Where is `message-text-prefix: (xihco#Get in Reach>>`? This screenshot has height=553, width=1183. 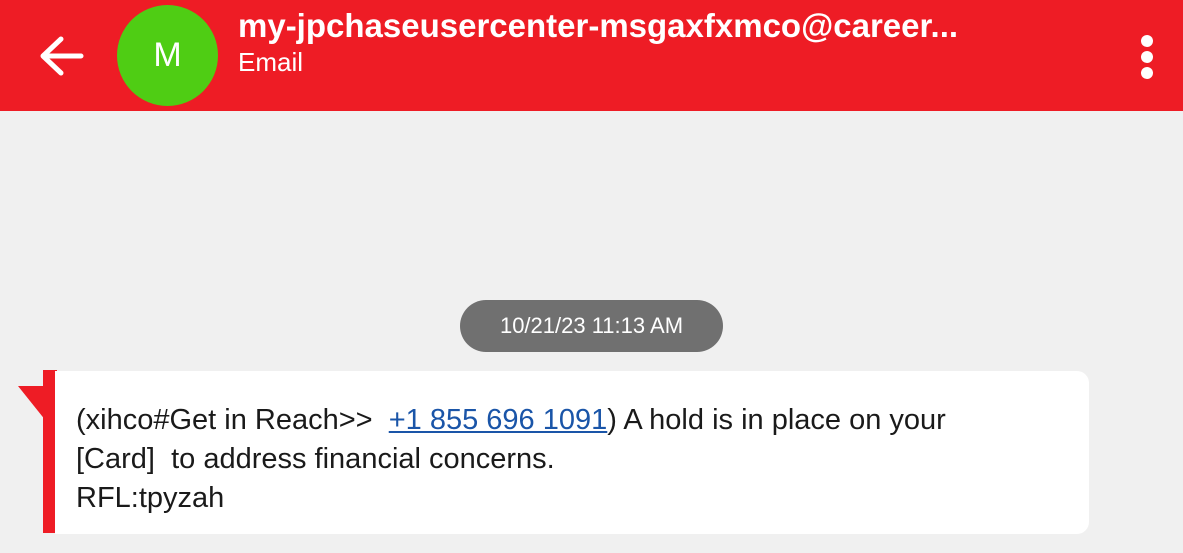 message-text-prefix: (xihco#Get in Reach>> is located at coordinates (232, 420).